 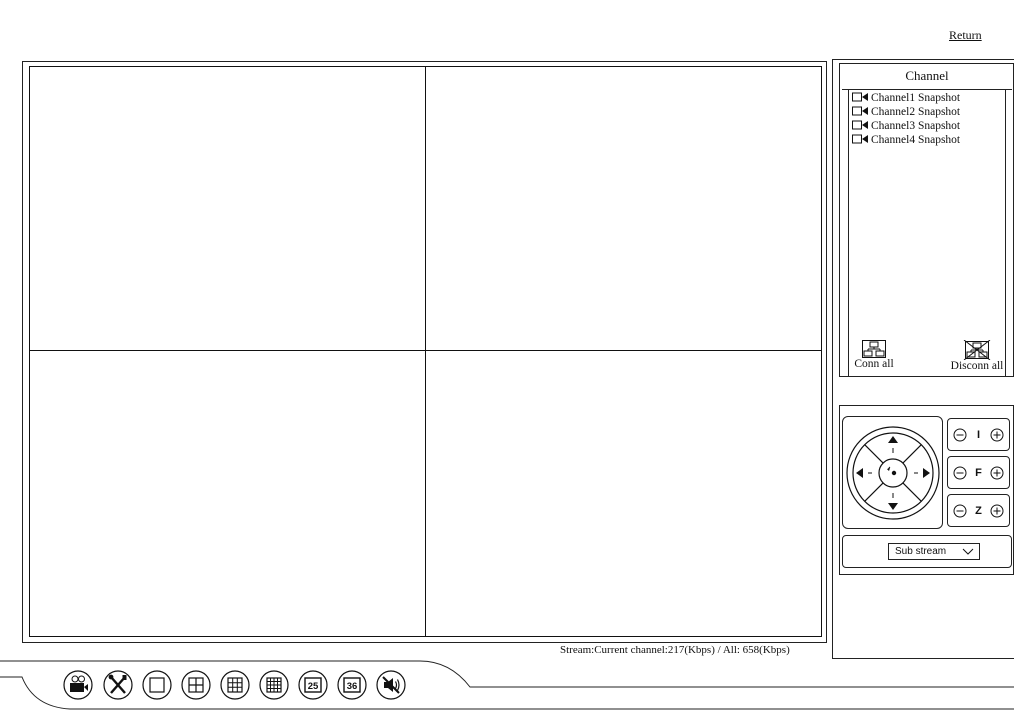 I want to click on layout-4-button, so click(x=196, y=685).